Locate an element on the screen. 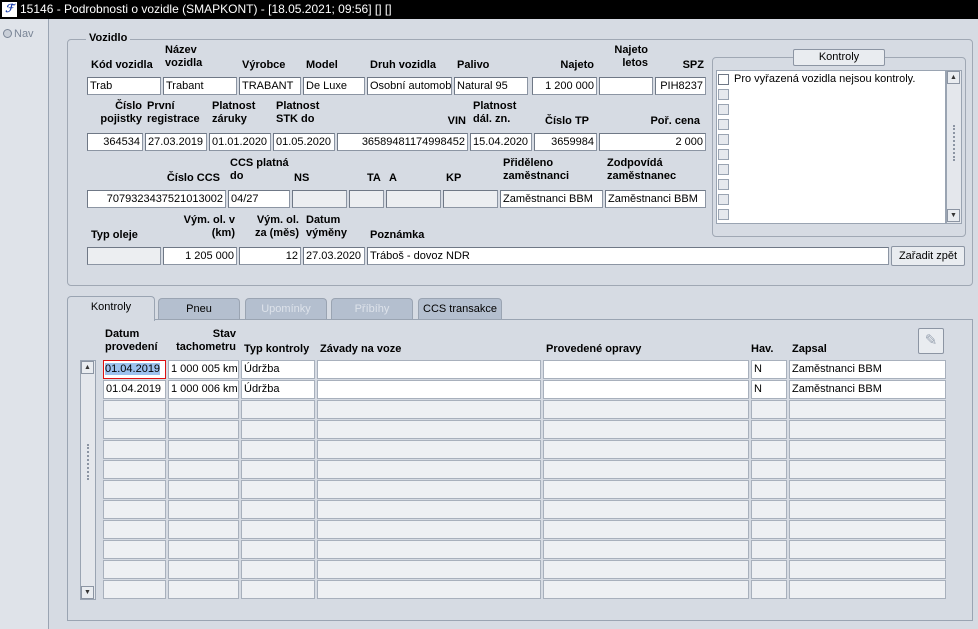 Image resolution: width=978 pixels, height=629 pixels. stav-cell: 1 000 006 km is located at coordinates (203, 389).